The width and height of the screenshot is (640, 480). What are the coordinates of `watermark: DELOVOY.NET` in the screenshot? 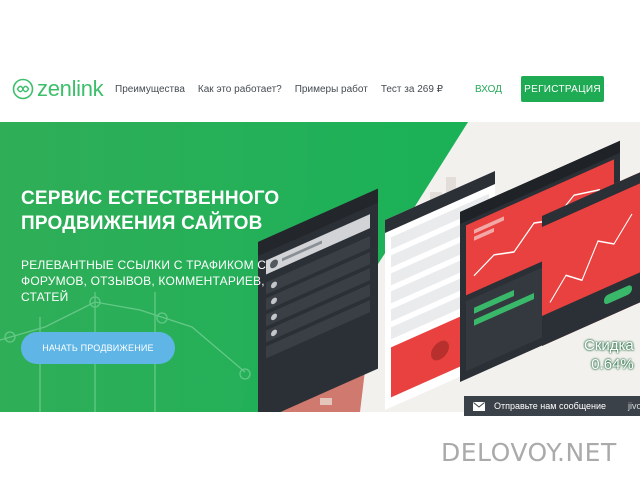 It's located at (529, 452).